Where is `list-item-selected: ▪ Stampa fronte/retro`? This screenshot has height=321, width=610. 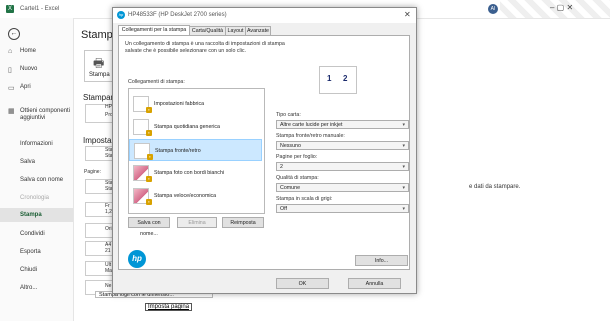
list-item-selected: ▪ Stampa fronte/retro is located at coordinates (195, 150).